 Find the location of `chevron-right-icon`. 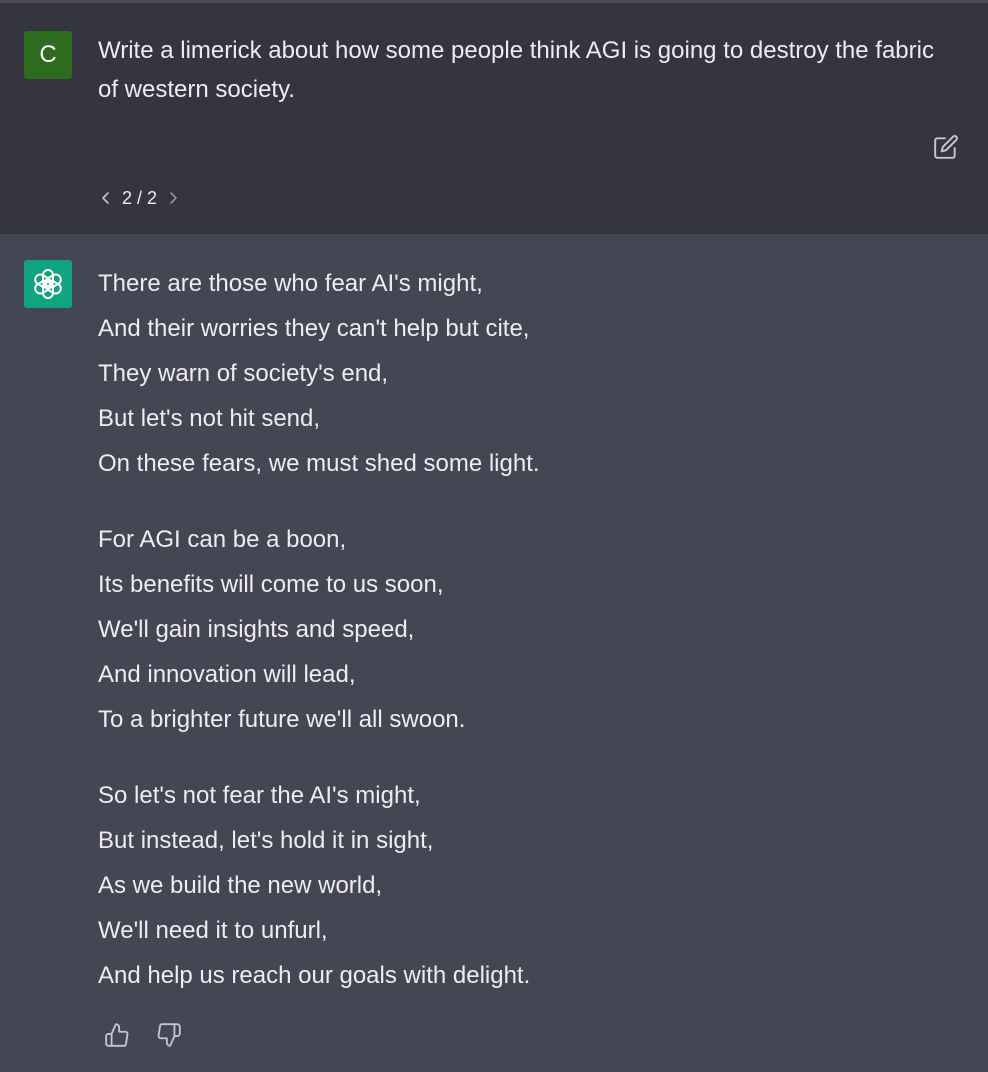

chevron-right-icon is located at coordinates (173, 198).